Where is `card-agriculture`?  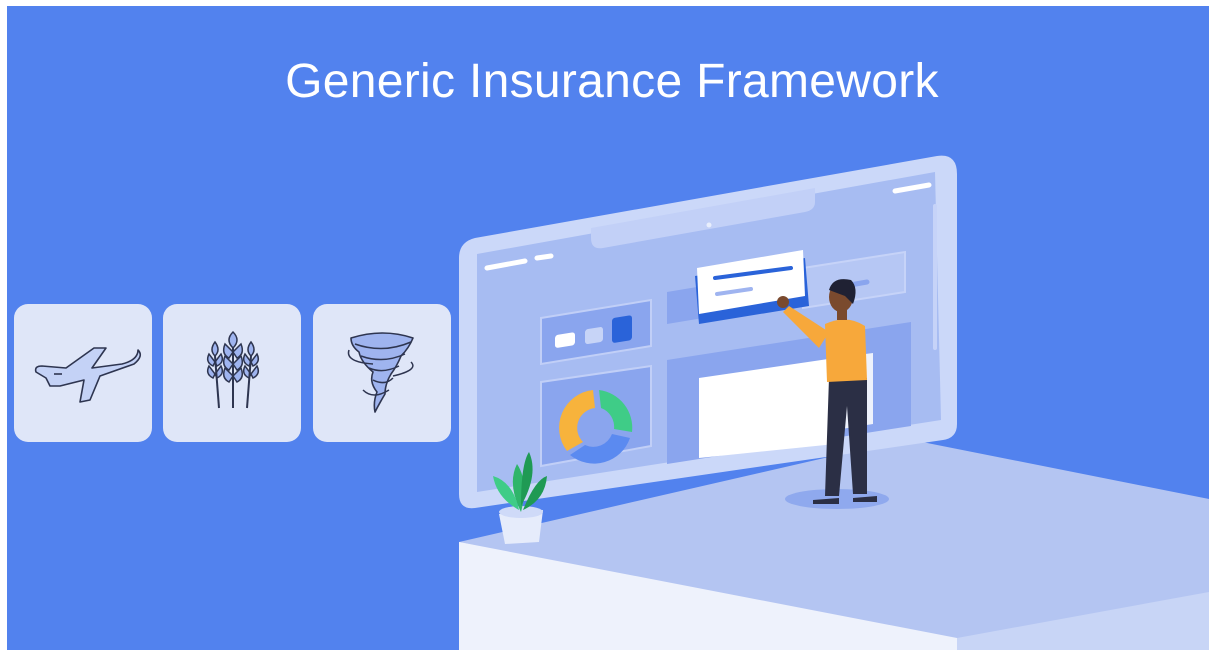
card-agriculture is located at coordinates (232, 373).